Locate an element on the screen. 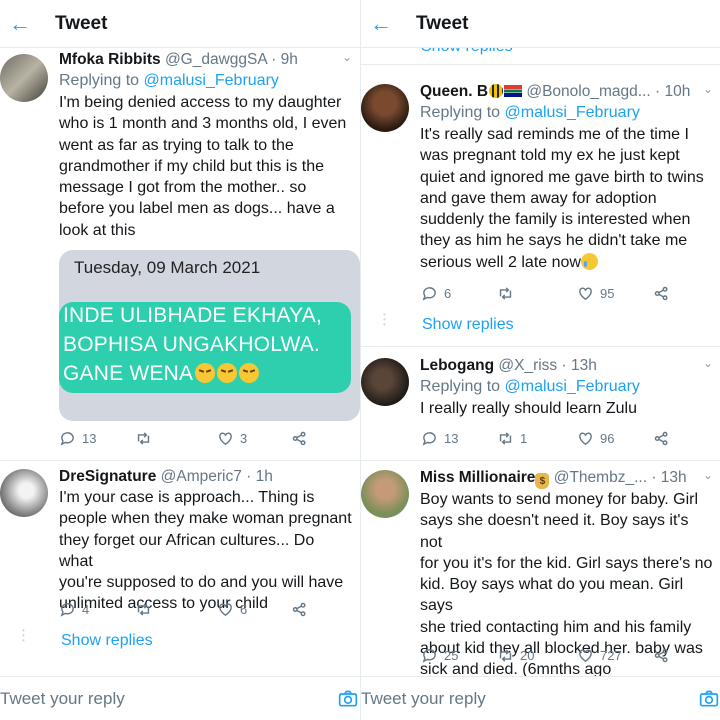 The width and height of the screenshot is (720, 720). bee-emoji-icon is located at coordinates (496, 91).